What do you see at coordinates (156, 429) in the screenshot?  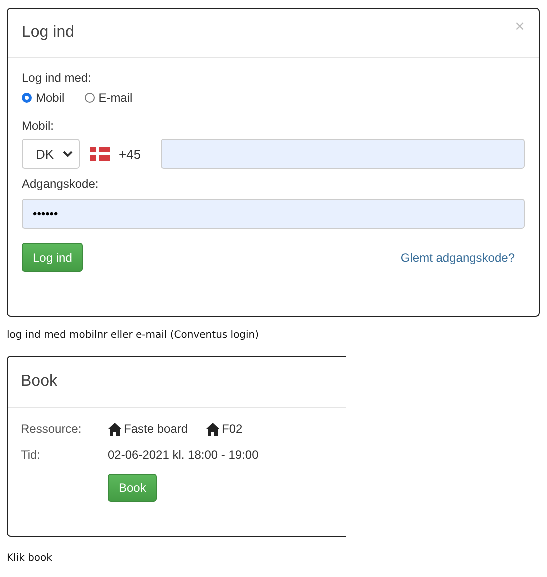 I see `resource-name: Faste board` at bounding box center [156, 429].